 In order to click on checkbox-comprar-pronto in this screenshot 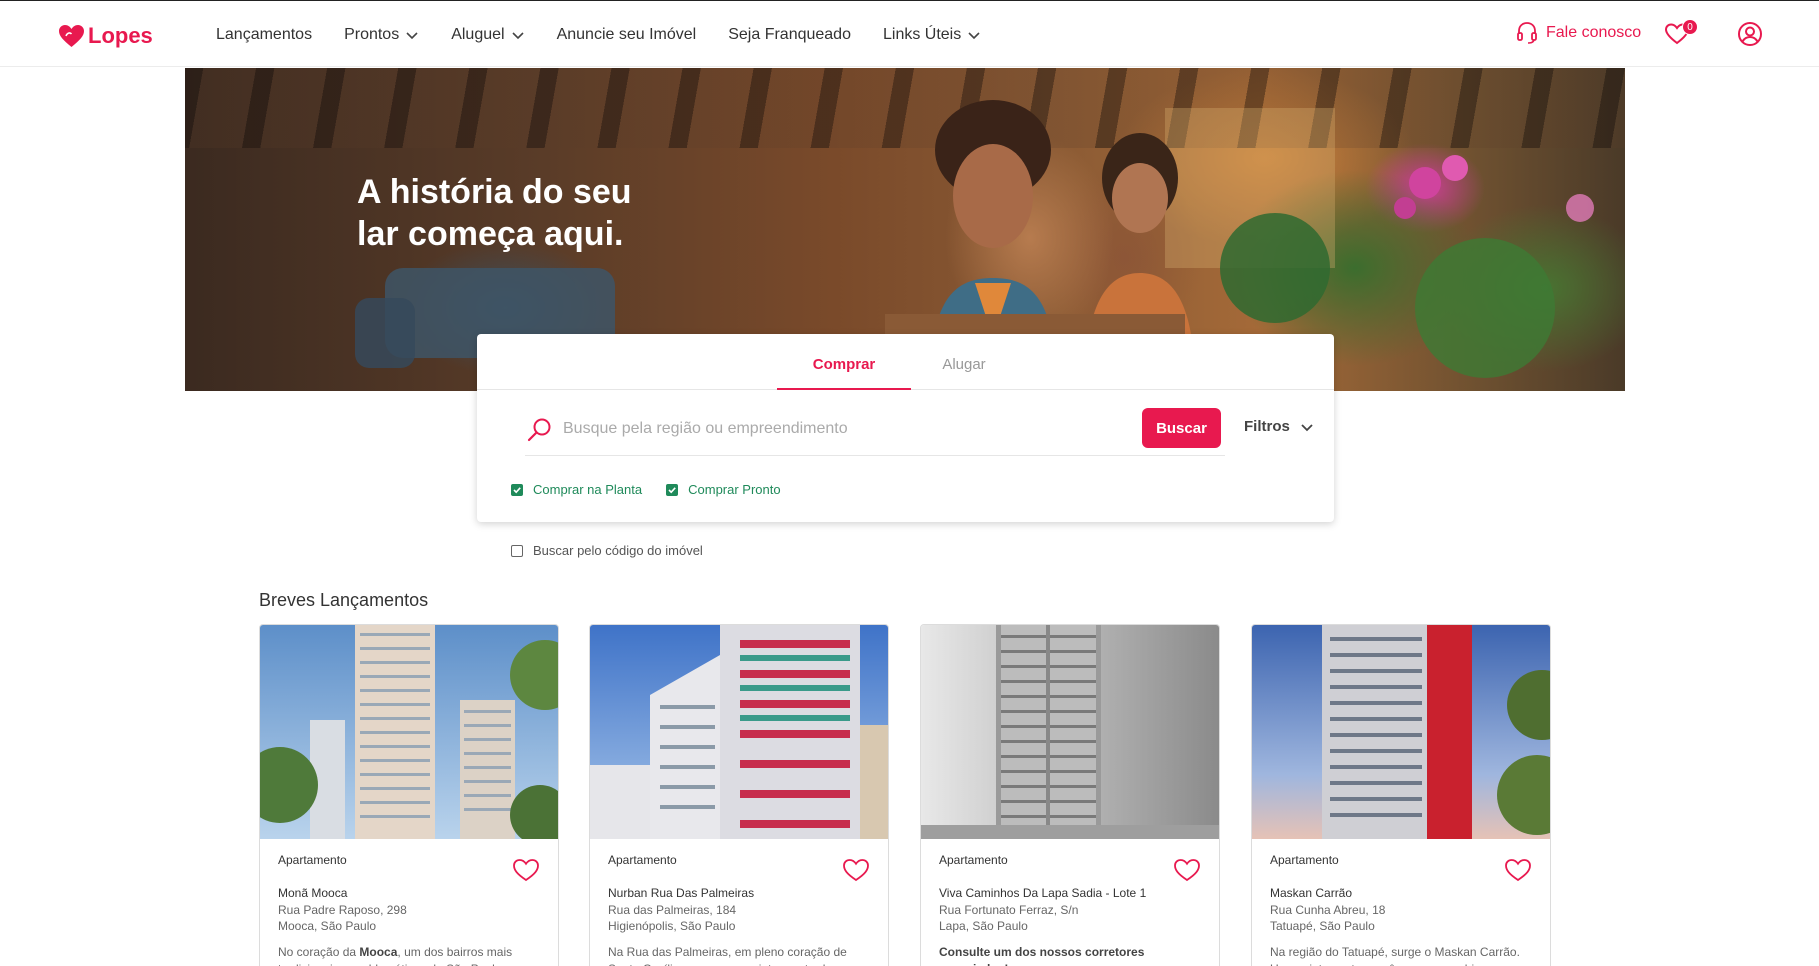, I will do `click(672, 489)`.